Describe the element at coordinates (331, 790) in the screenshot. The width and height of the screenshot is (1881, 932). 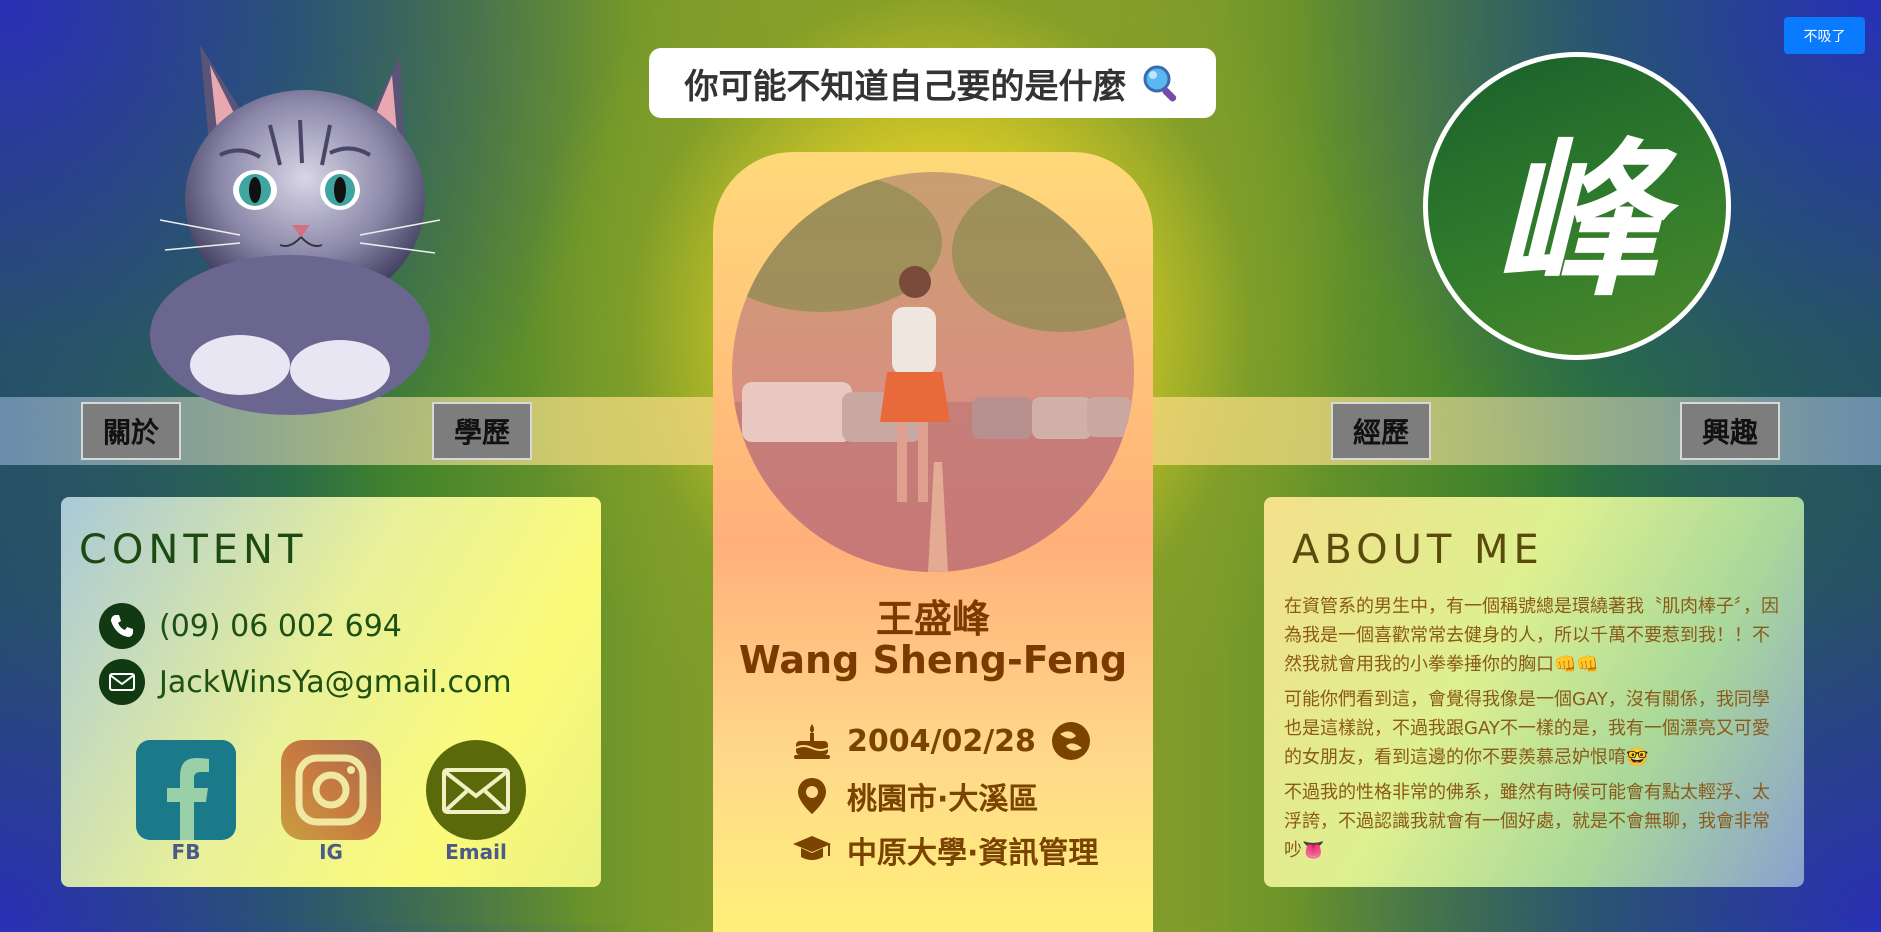
I see `instagram-icon` at that location.